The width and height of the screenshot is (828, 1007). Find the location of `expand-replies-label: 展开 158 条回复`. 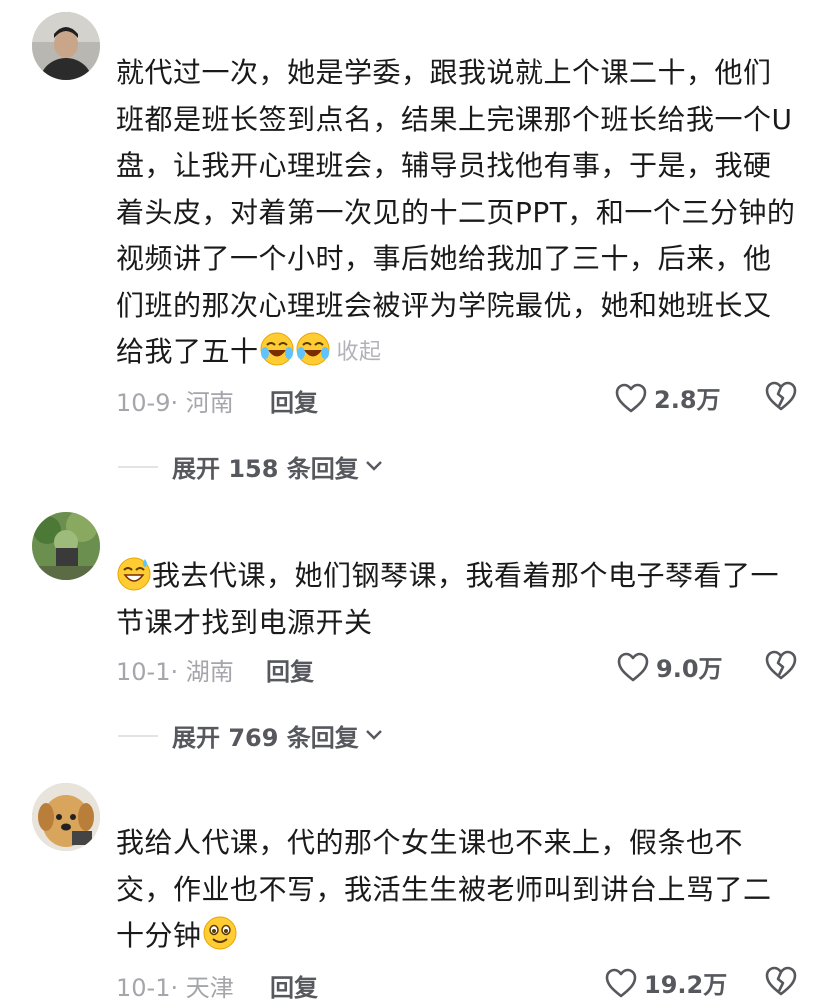

expand-replies-label: 展开 158 条回复 is located at coordinates (265, 469).